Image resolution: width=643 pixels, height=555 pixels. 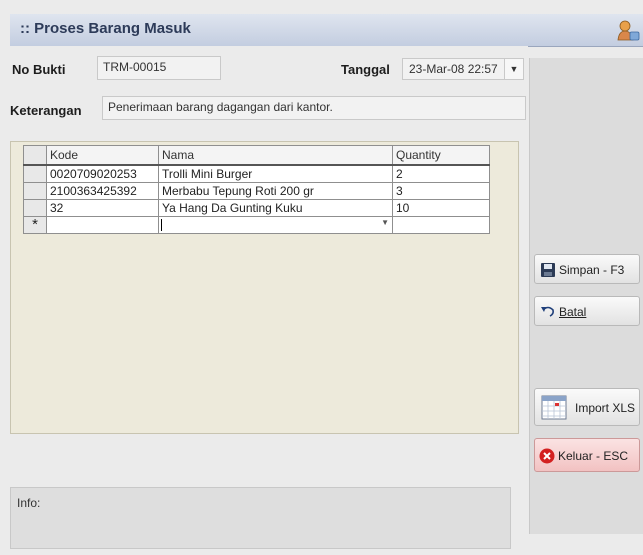 What do you see at coordinates (275, 208) in the screenshot?
I see `cell-nama: Ya Hang Da Gunting Kuku` at bounding box center [275, 208].